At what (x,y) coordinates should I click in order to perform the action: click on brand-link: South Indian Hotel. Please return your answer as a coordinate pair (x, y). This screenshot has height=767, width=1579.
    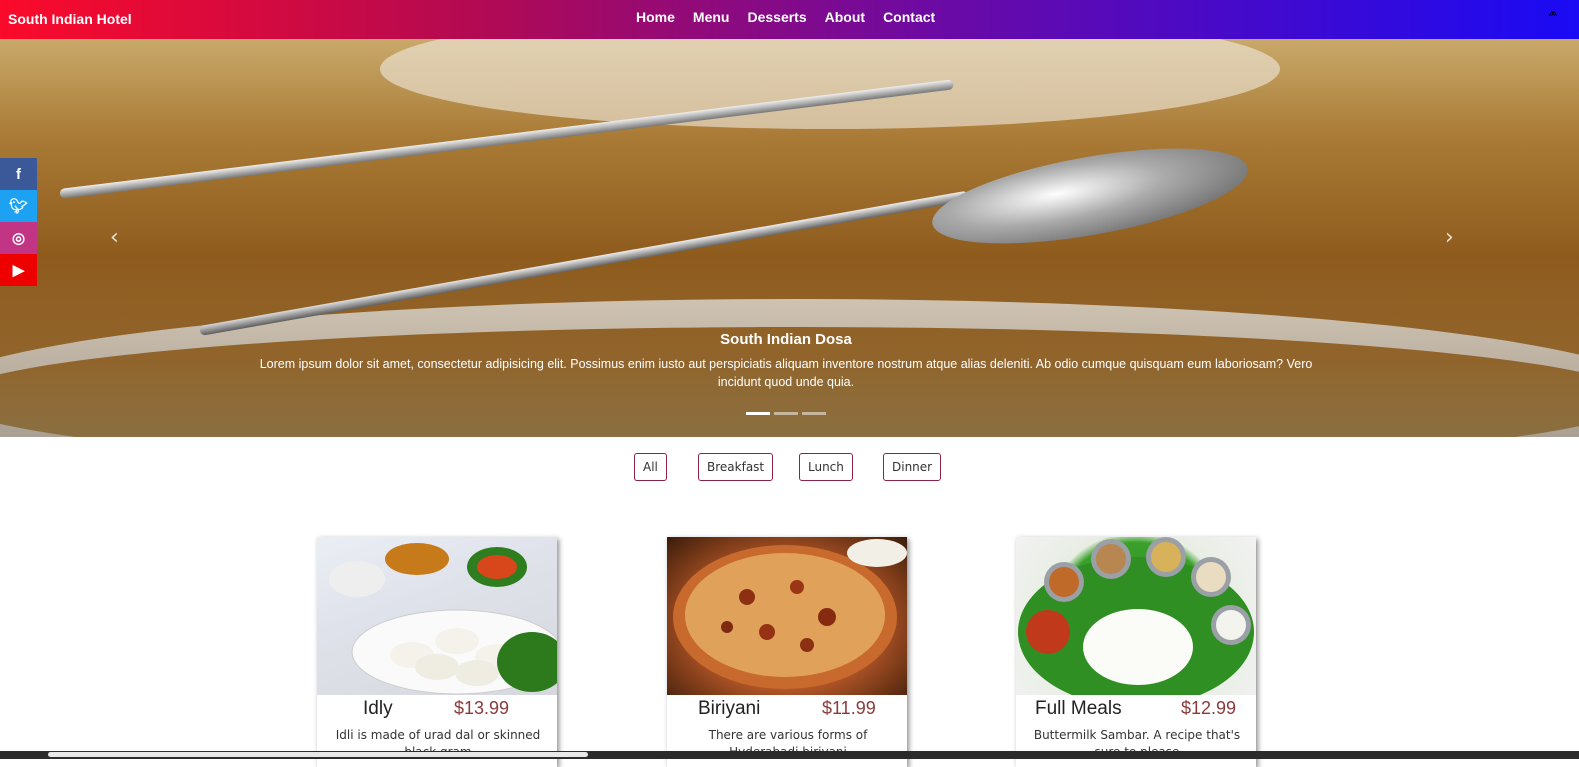
    Looking at the image, I should click on (70, 19).